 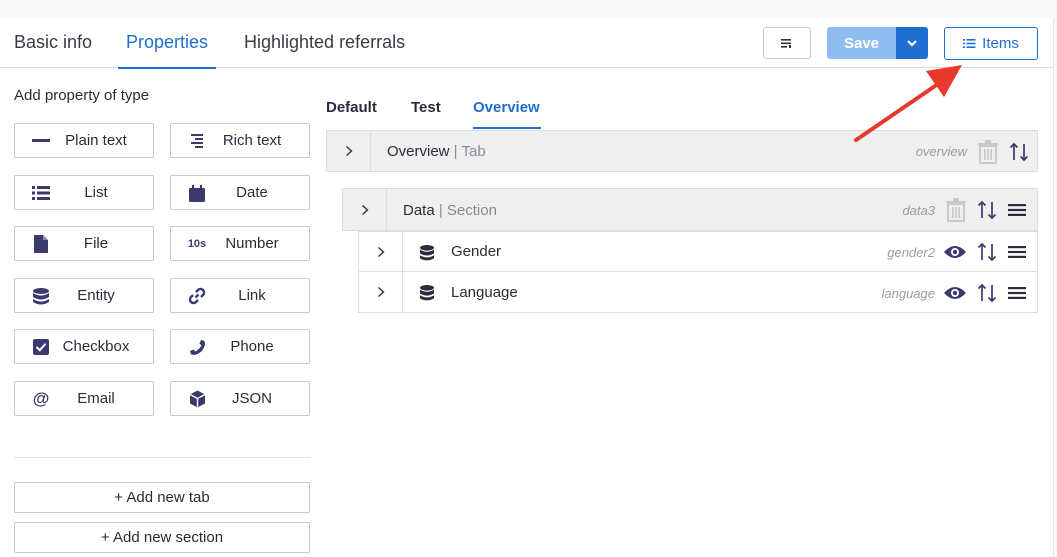 I want to click on add-file-button: File, so click(x=84, y=243).